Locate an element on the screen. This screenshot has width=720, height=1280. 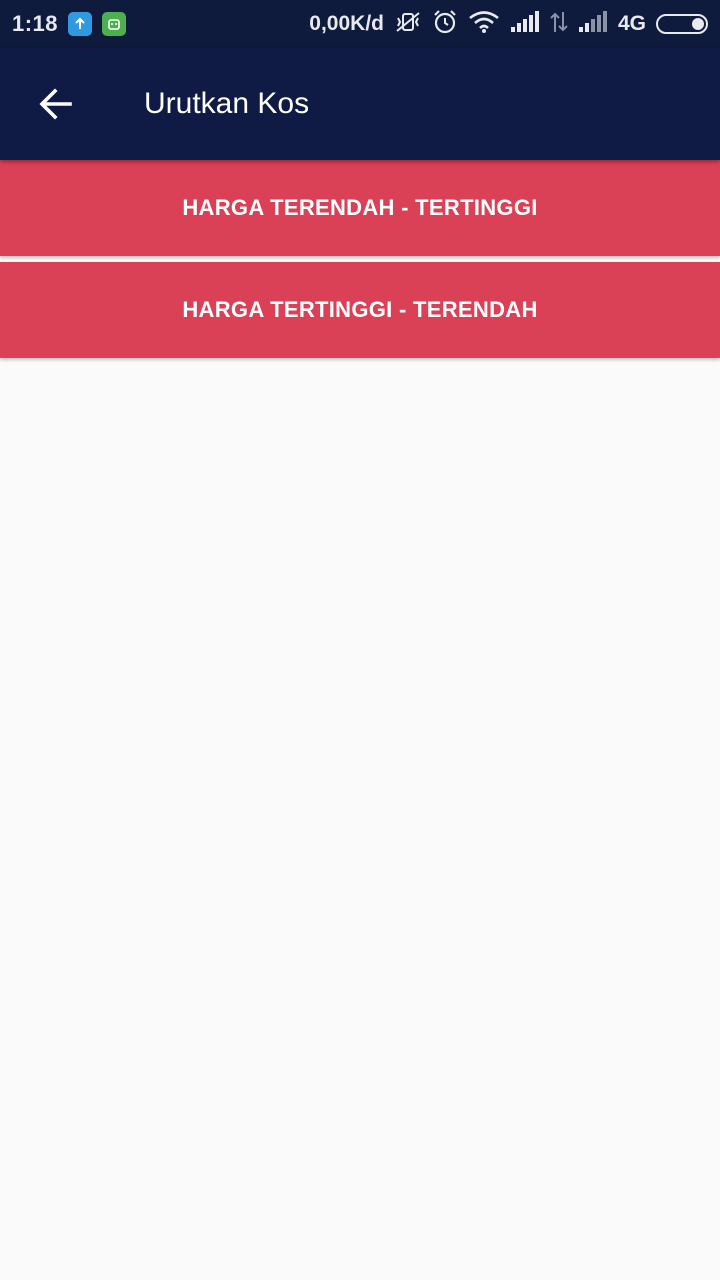
status-time: 1:18 is located at coordinates (35, 23).